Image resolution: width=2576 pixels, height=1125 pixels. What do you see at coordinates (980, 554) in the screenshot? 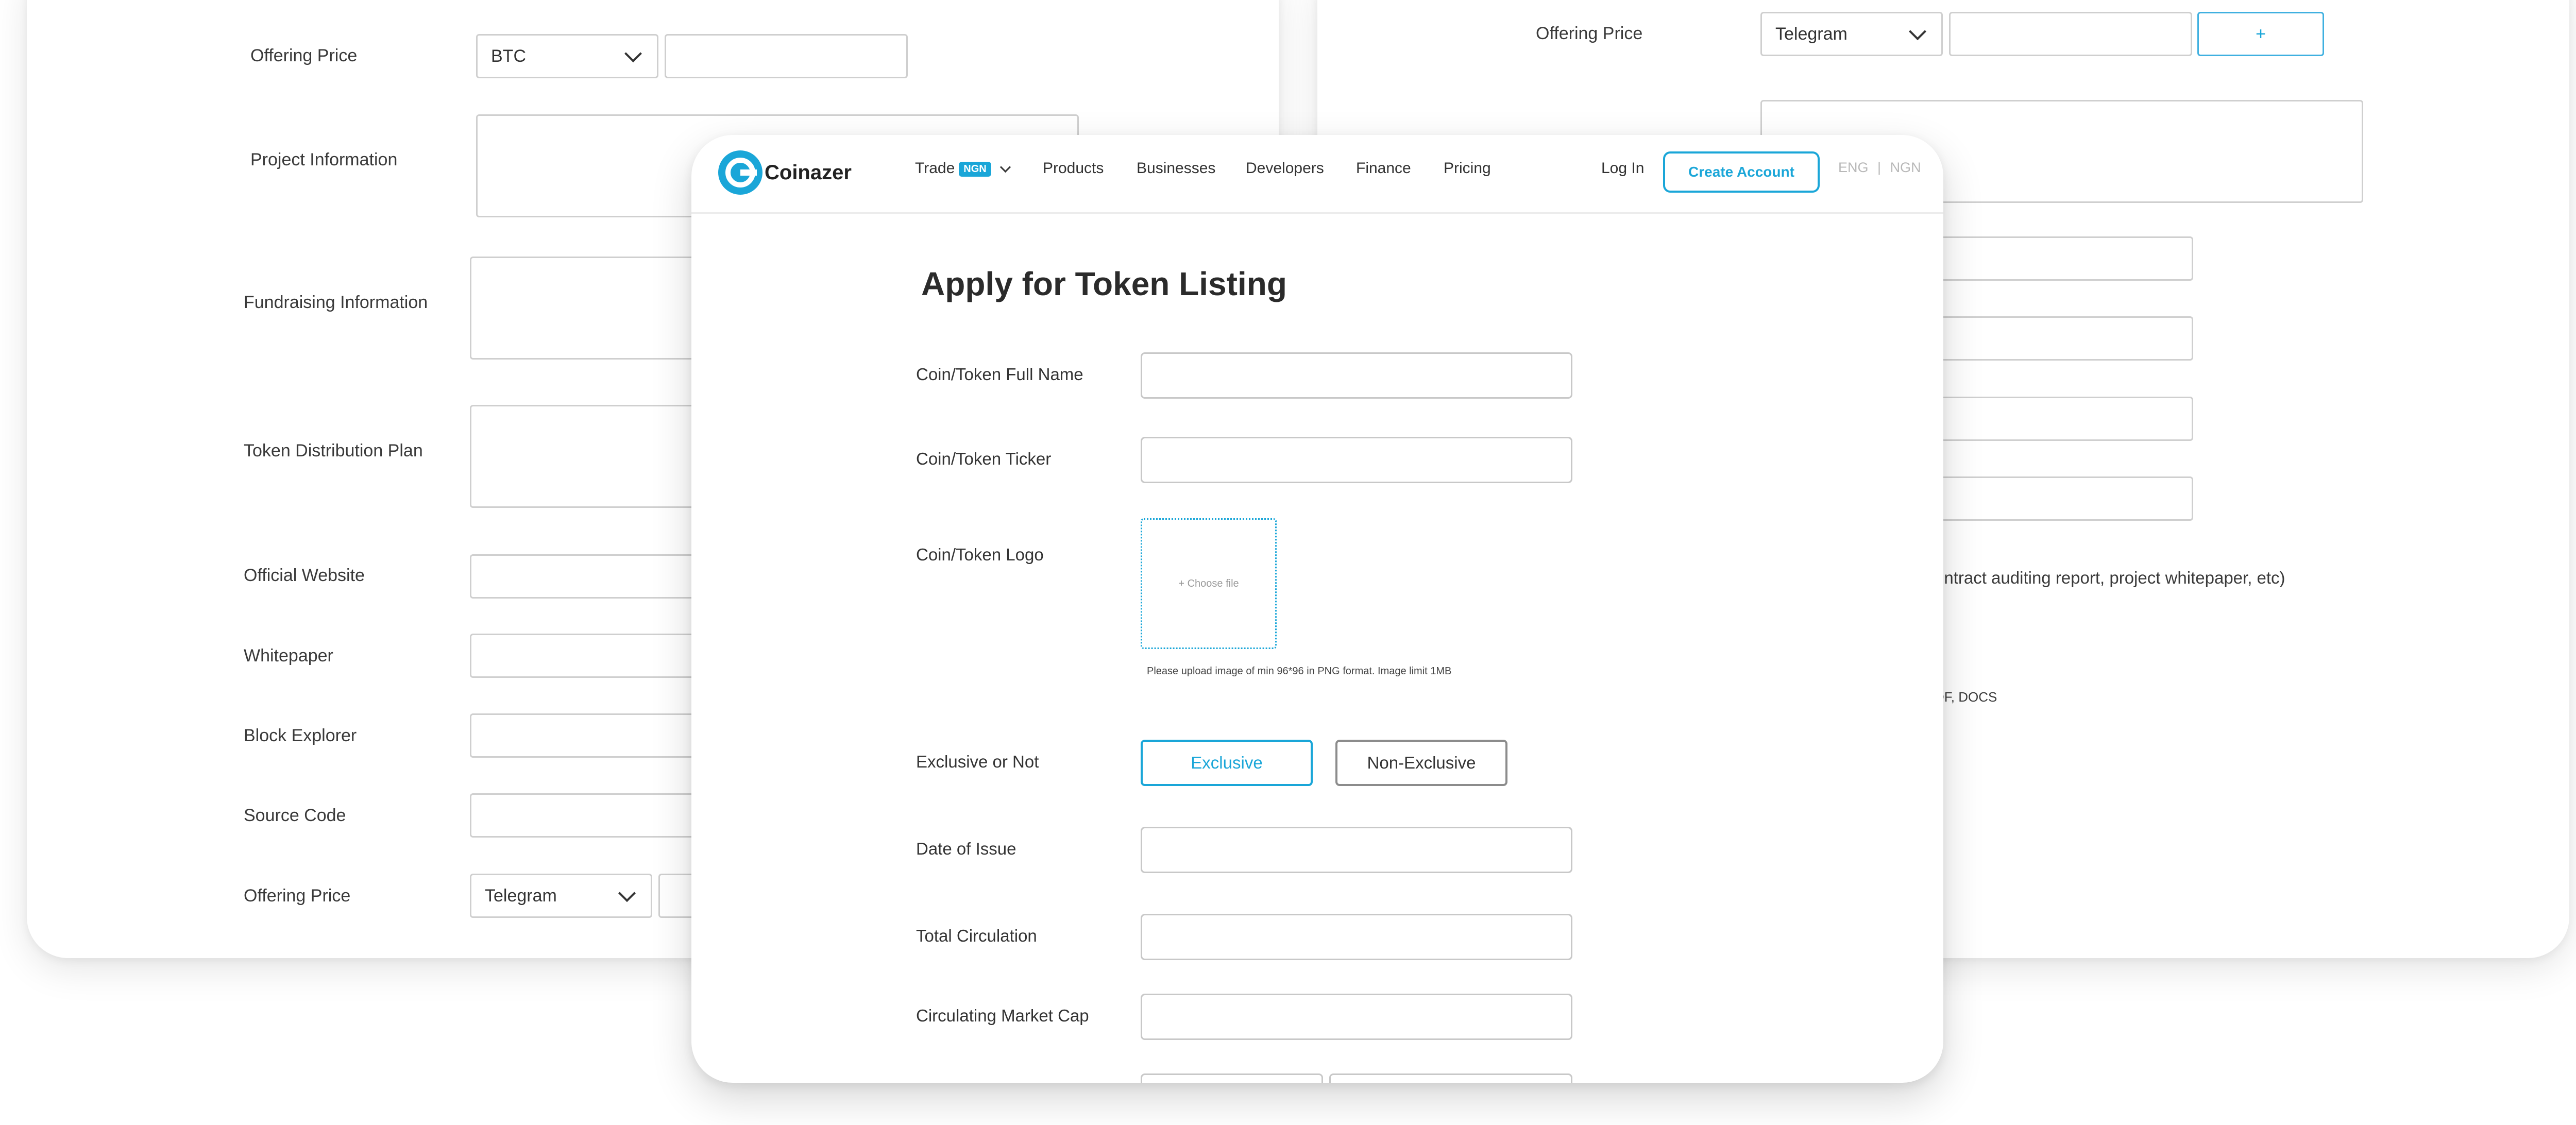
I see `logo-label: Coin/Token Logo` at bounding box center [980, 554].